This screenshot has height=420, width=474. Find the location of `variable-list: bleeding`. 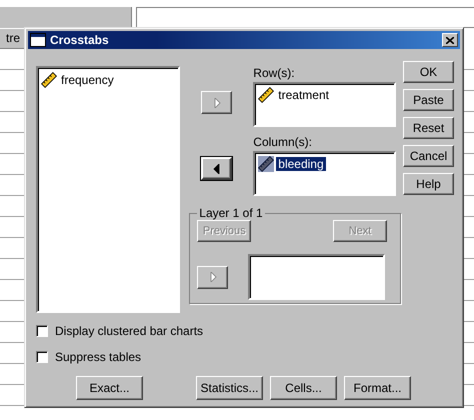

variable-list: bleeding is located at coordinates (324, 173).